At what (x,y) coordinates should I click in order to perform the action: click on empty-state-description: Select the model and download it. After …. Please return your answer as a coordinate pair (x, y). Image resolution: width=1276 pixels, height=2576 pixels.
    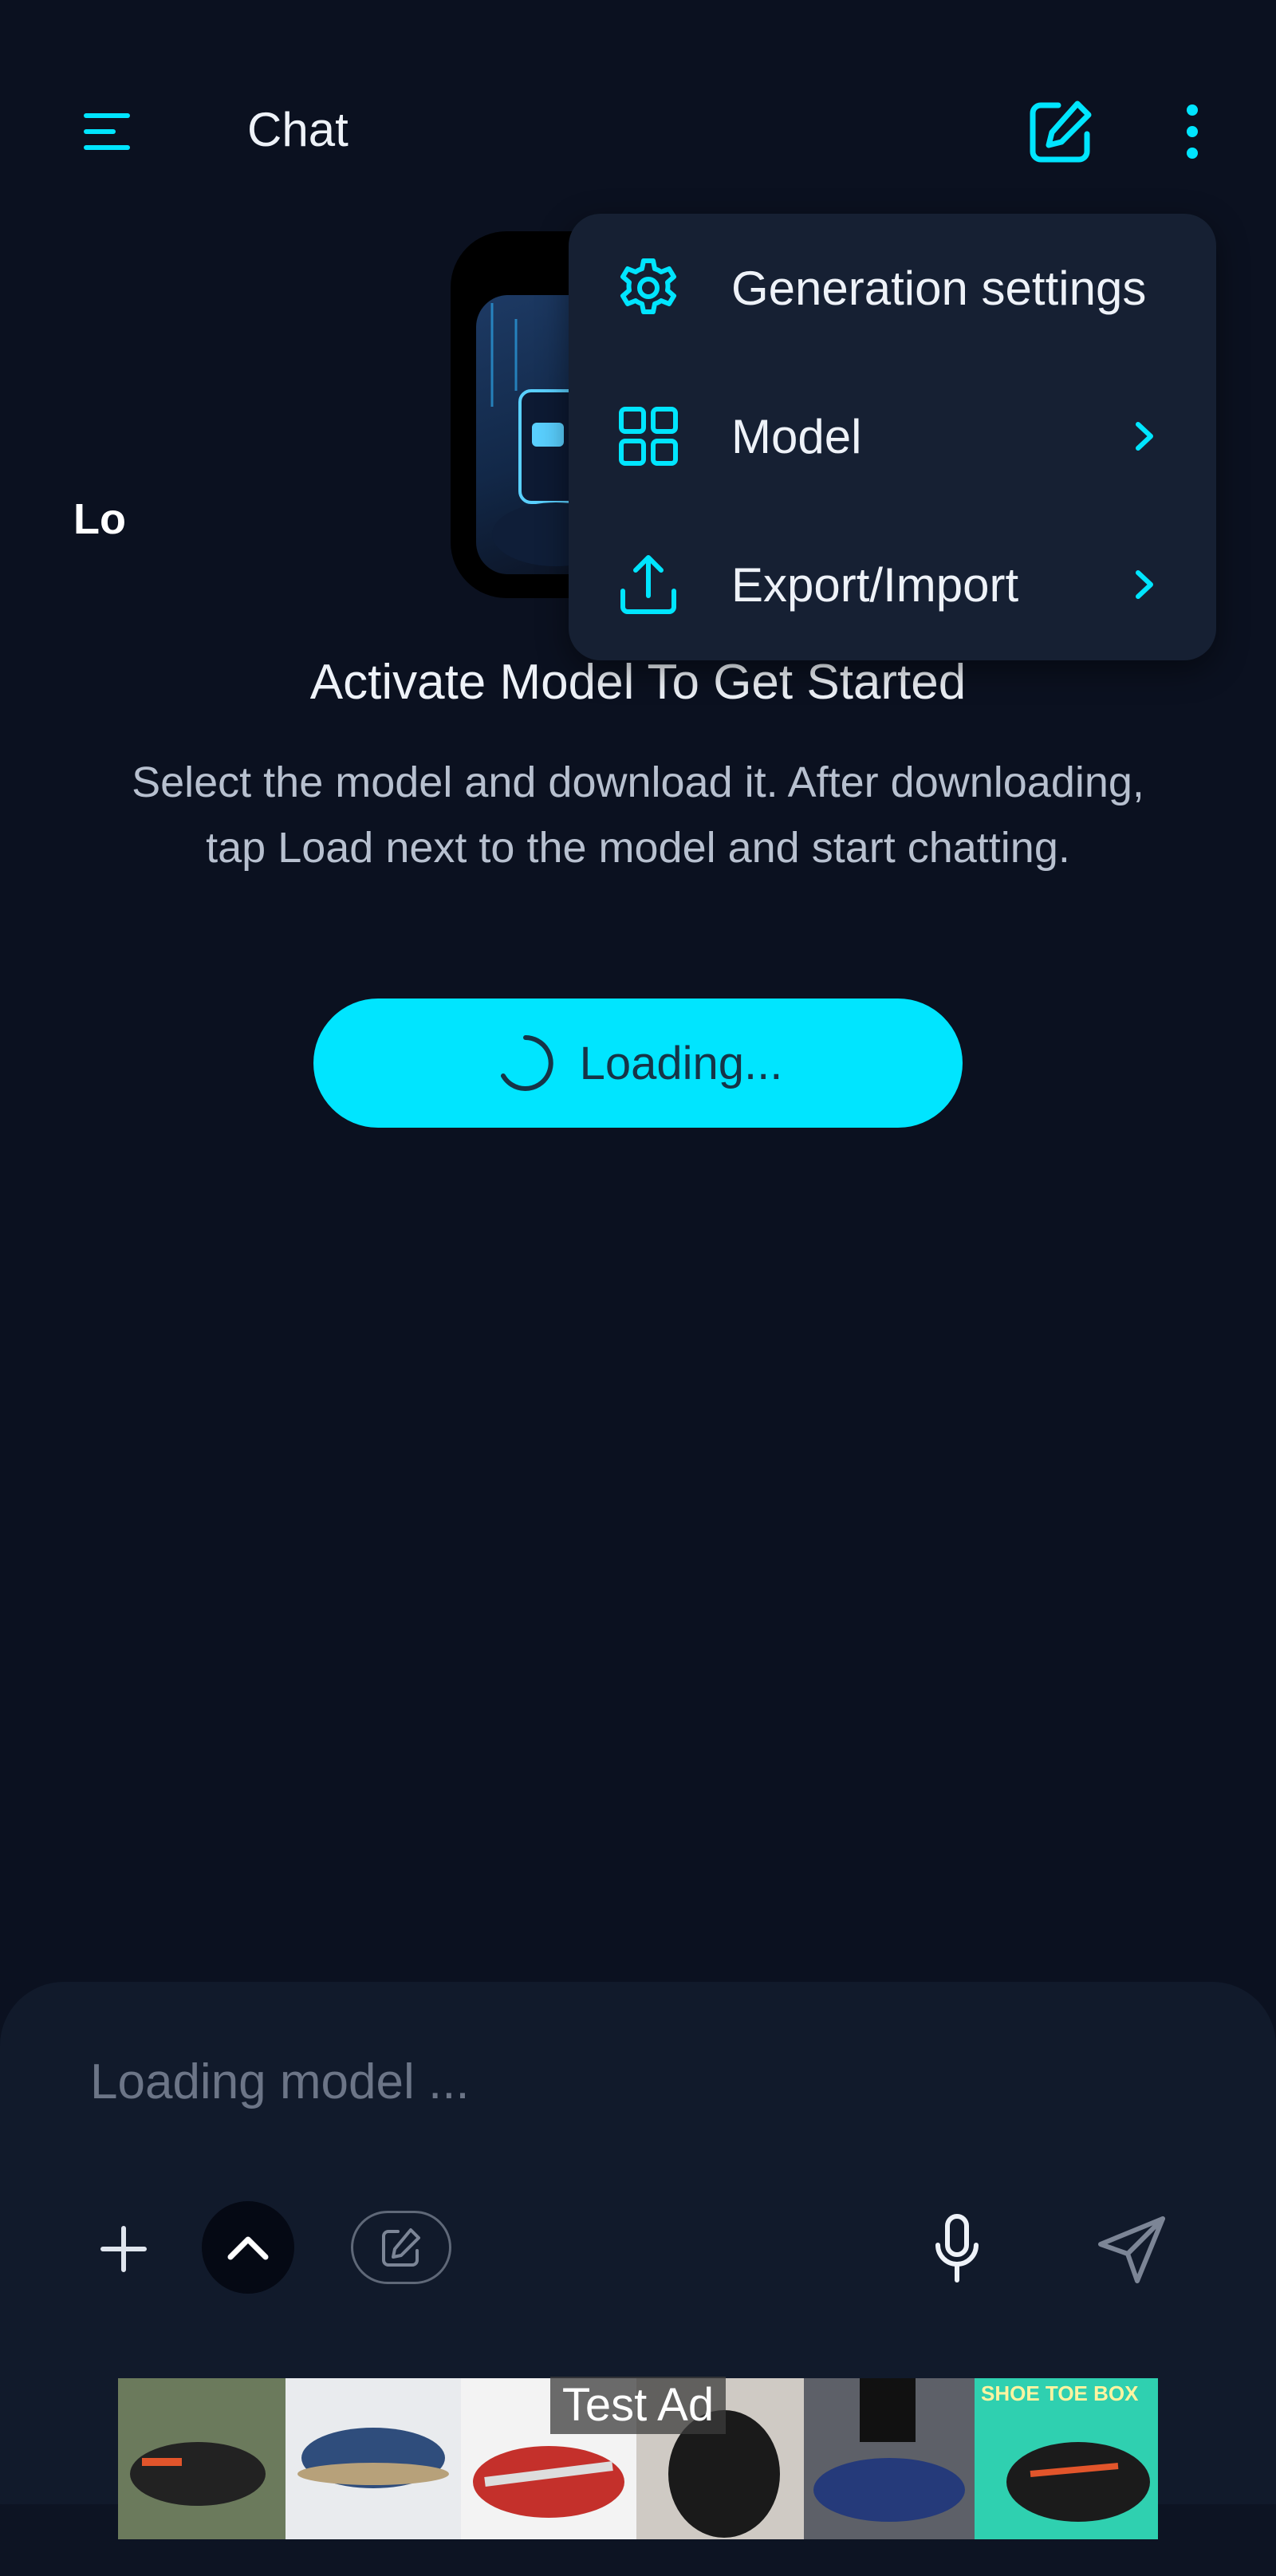
    Looking at the image, I should click on (638, 815).